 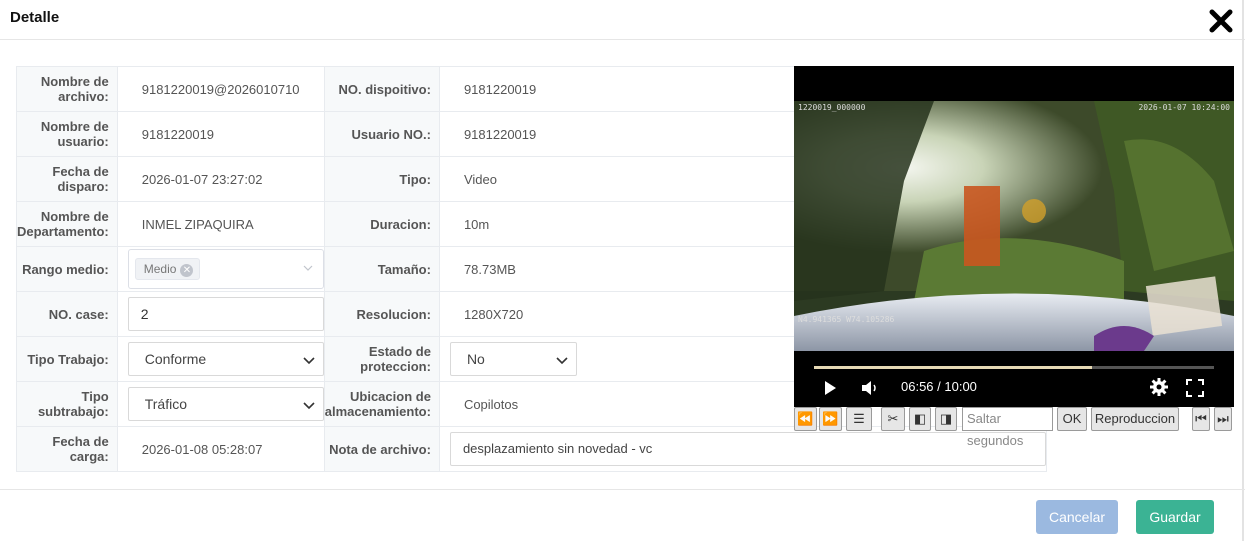 I want to click on window-edge, so click(x=1243, y=270).